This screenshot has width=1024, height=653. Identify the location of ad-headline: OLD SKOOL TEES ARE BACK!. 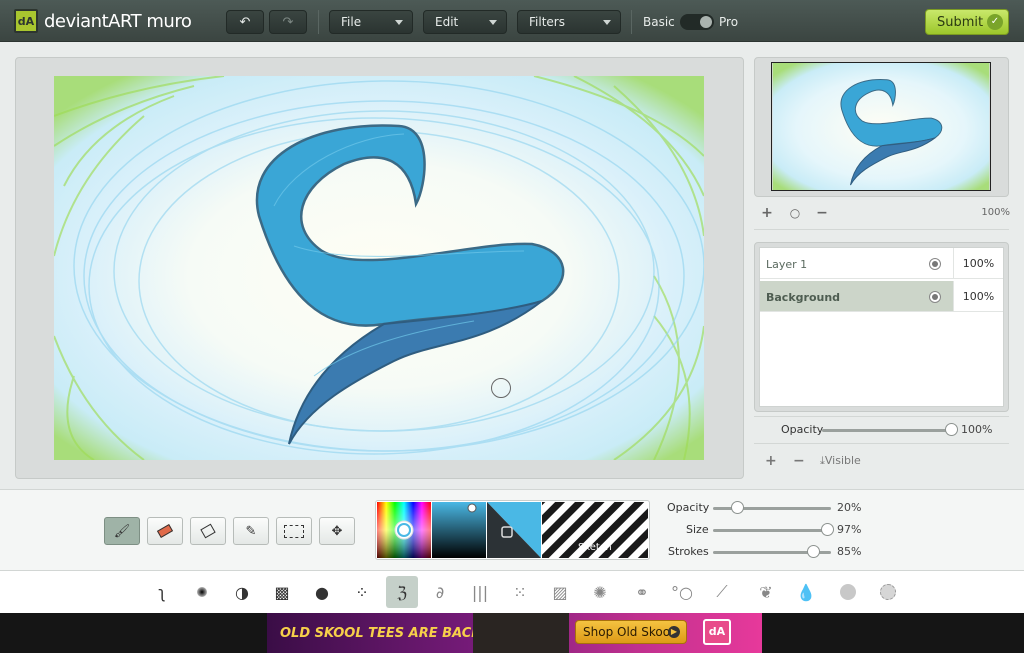
(384, 633).